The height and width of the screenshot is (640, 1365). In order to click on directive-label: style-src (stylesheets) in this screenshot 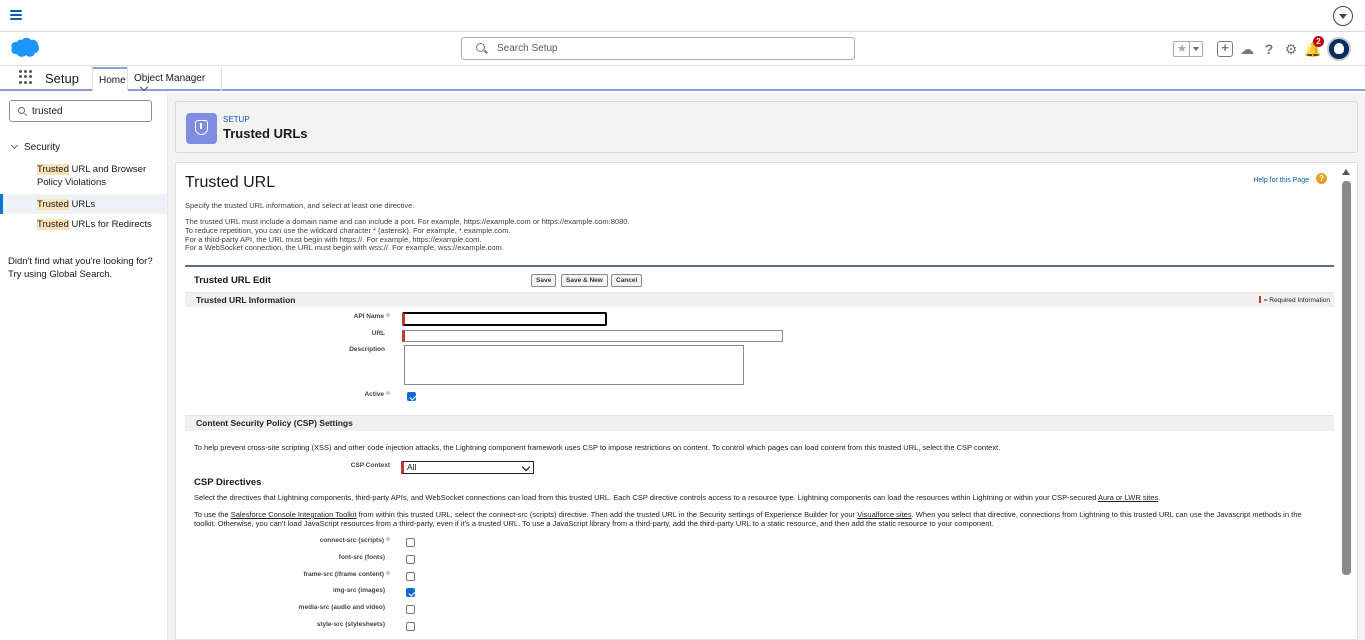, I will do `click(350, 624)`.